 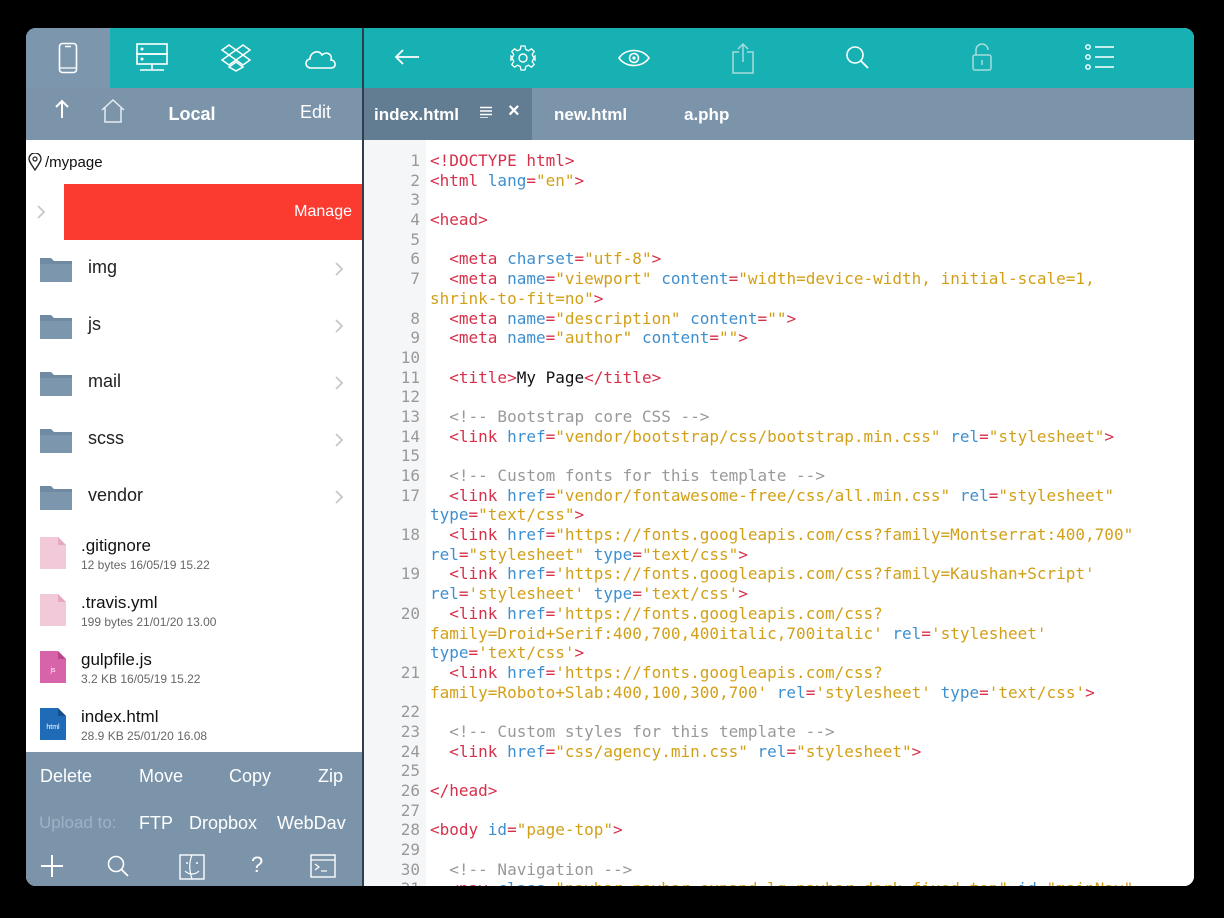 What do you see at coordinates (982, 59) in the screenshot?
I see `lock-button` at bounding box center [982, 59].